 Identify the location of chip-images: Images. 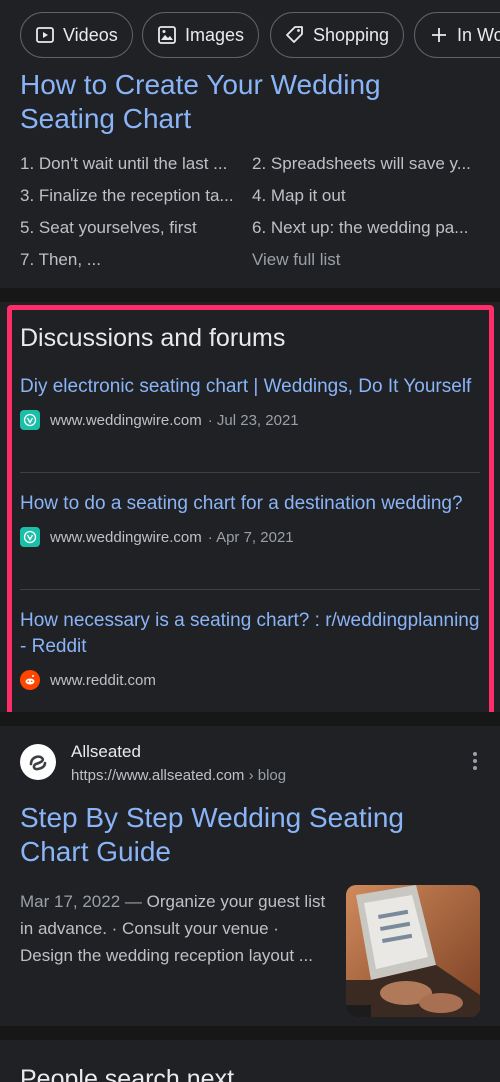
(201, 35).